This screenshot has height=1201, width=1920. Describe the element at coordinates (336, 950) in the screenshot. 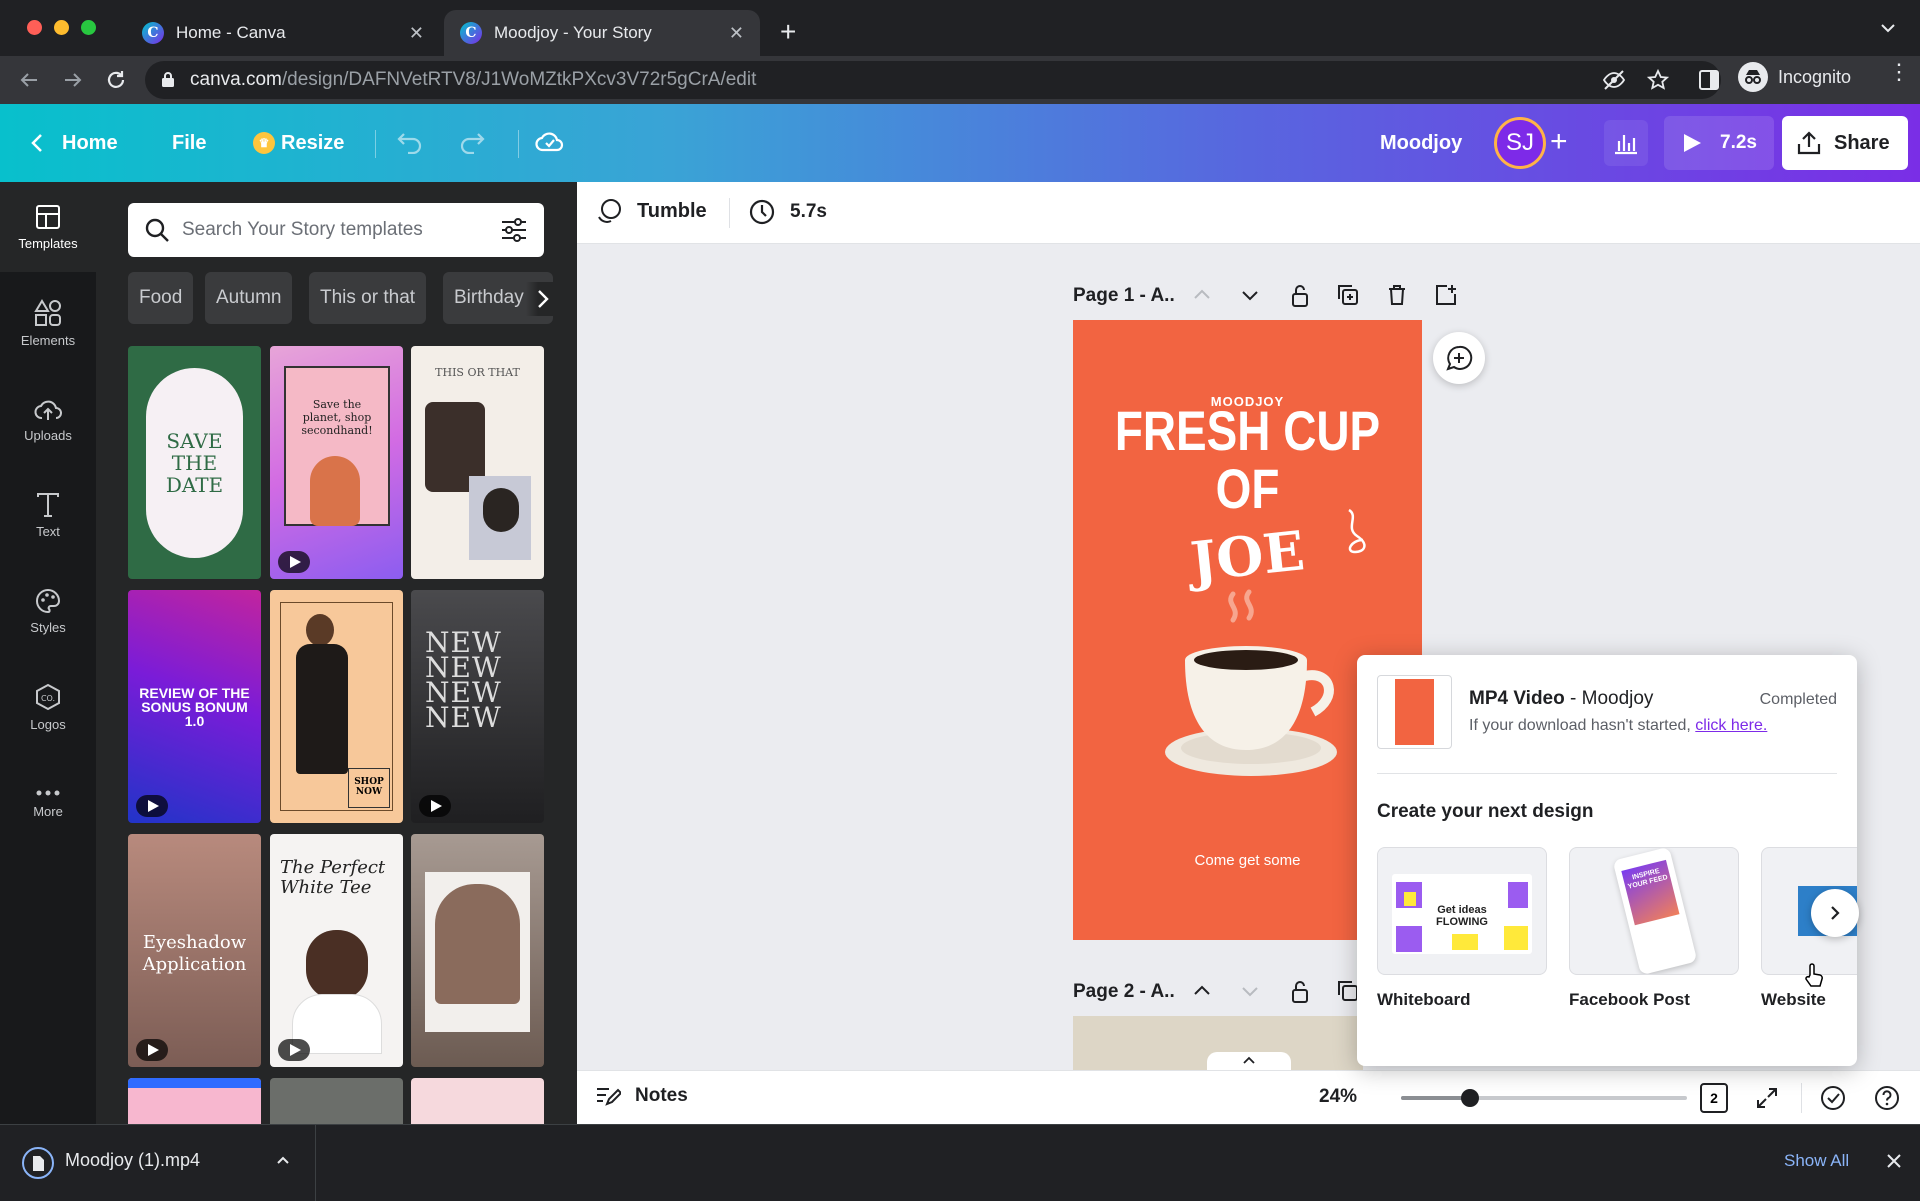

I see `template-thumbnail: The Perfect White Tee` at that location.